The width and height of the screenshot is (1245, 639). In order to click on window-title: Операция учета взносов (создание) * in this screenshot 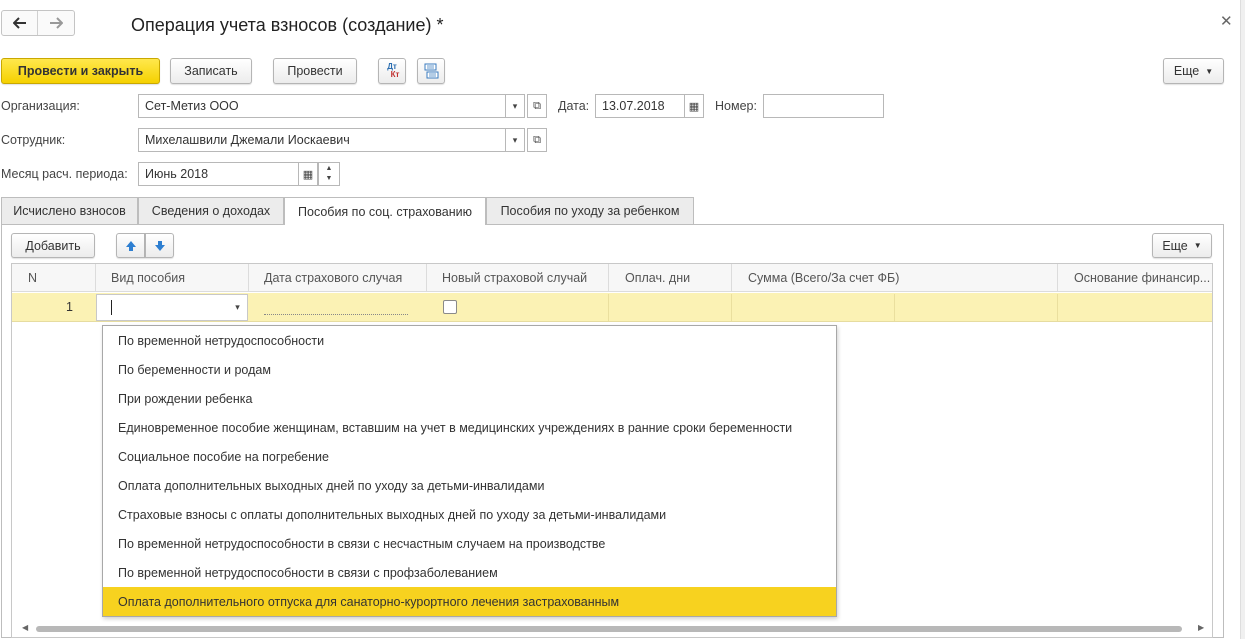, I will do `click(287, 25)`.